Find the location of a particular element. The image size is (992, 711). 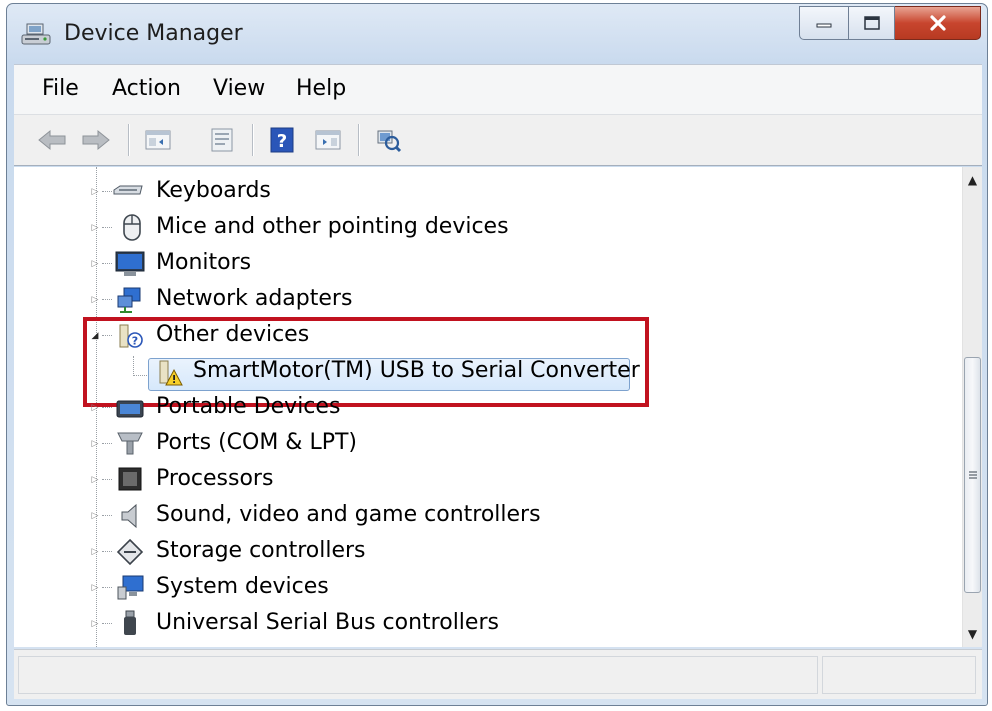

forward-arrow-icon is located at coordinates (96, 140).